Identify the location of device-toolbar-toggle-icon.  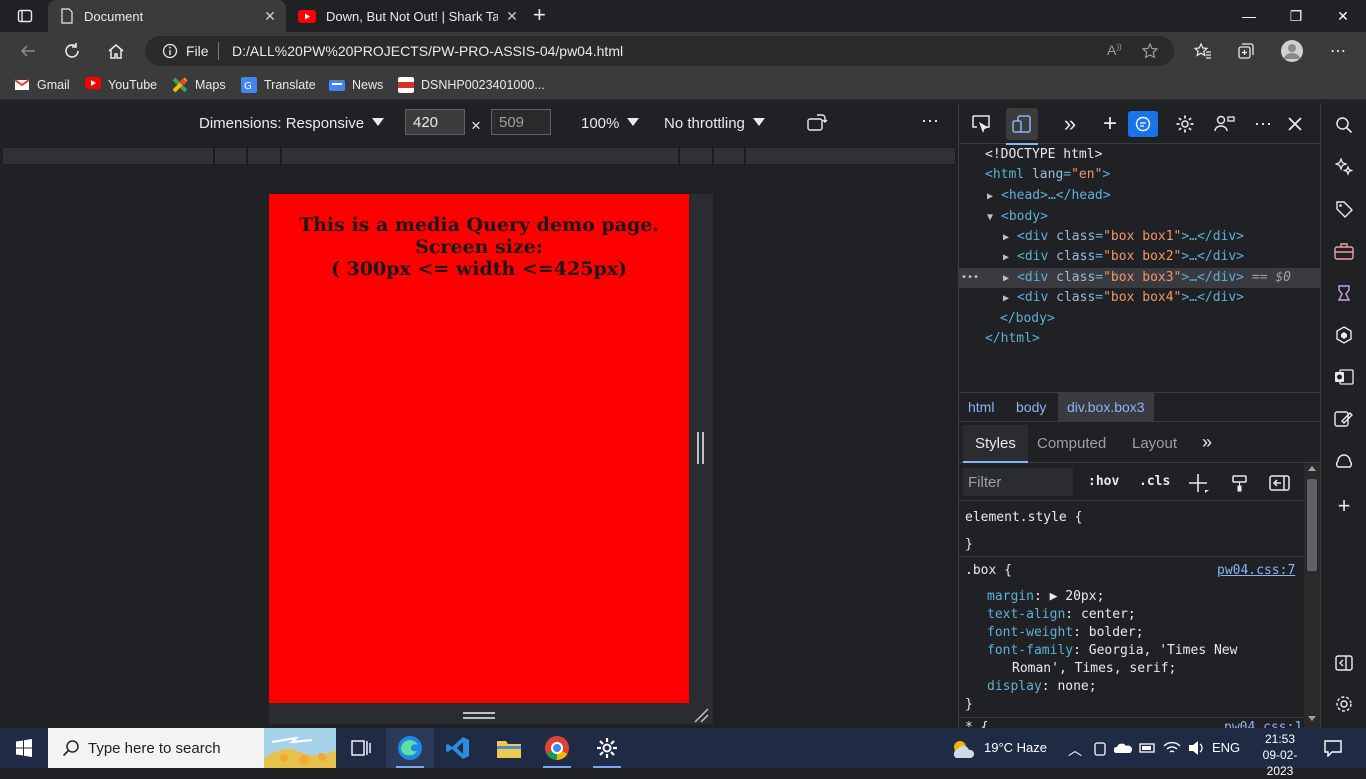
(1022, 126).